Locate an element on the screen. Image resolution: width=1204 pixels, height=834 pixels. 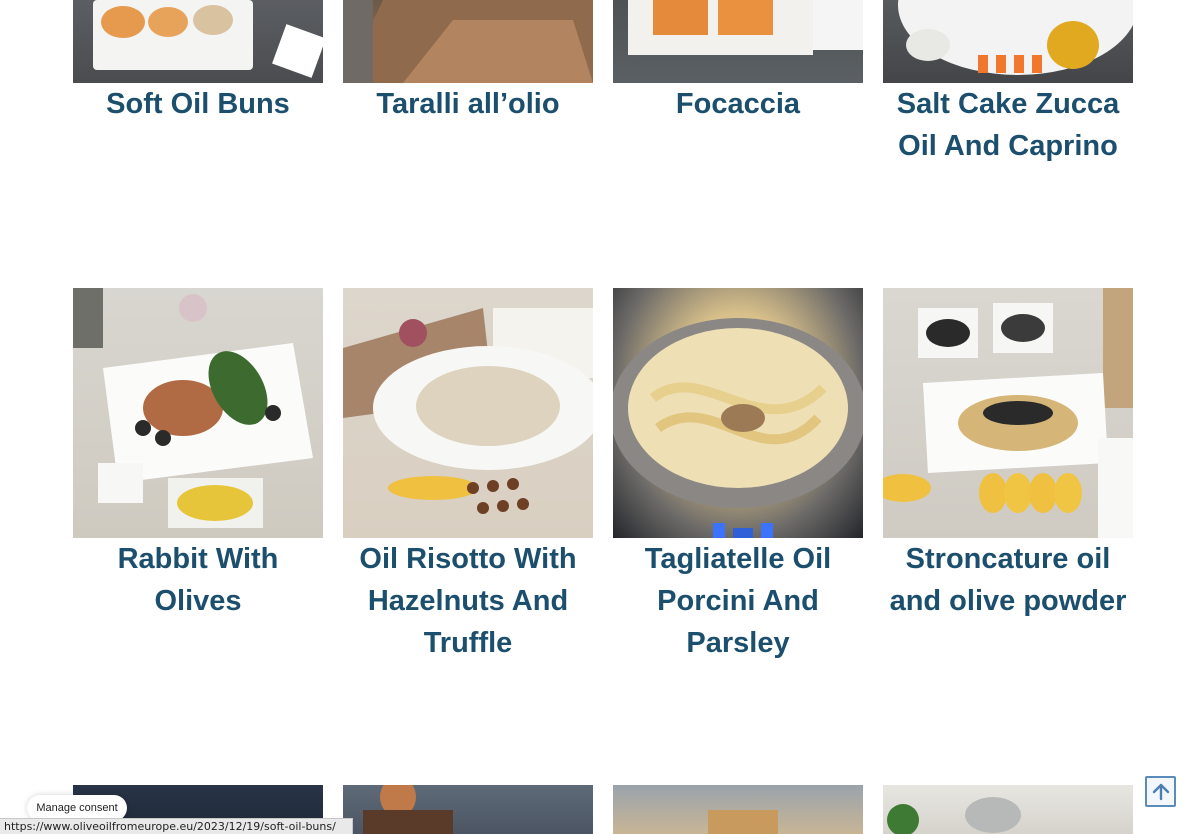
recipe-image-soft-oil-buns is located at coordinates (198, 41).